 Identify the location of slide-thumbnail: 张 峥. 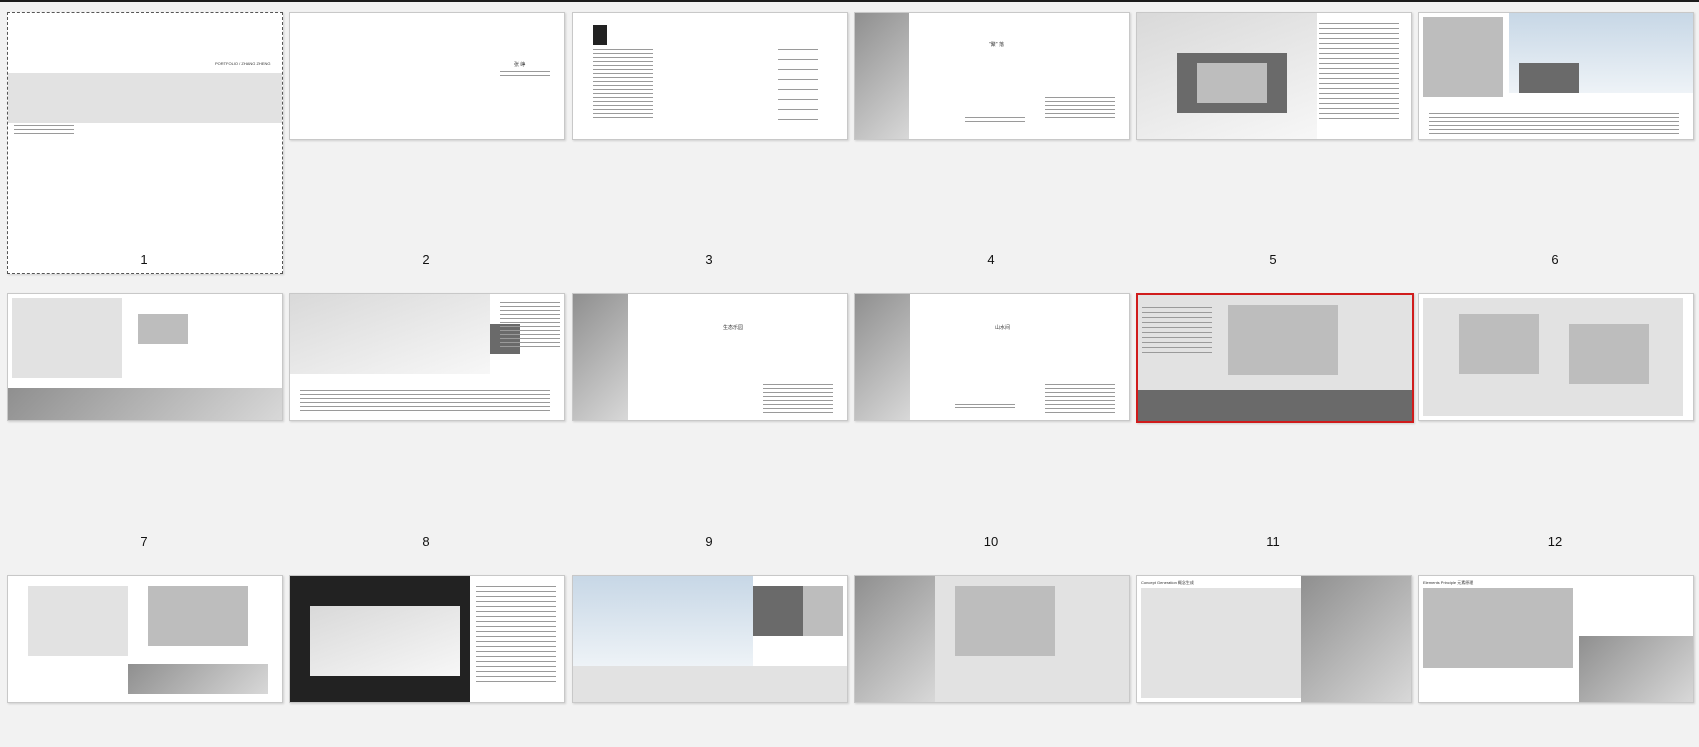
(427, 76).